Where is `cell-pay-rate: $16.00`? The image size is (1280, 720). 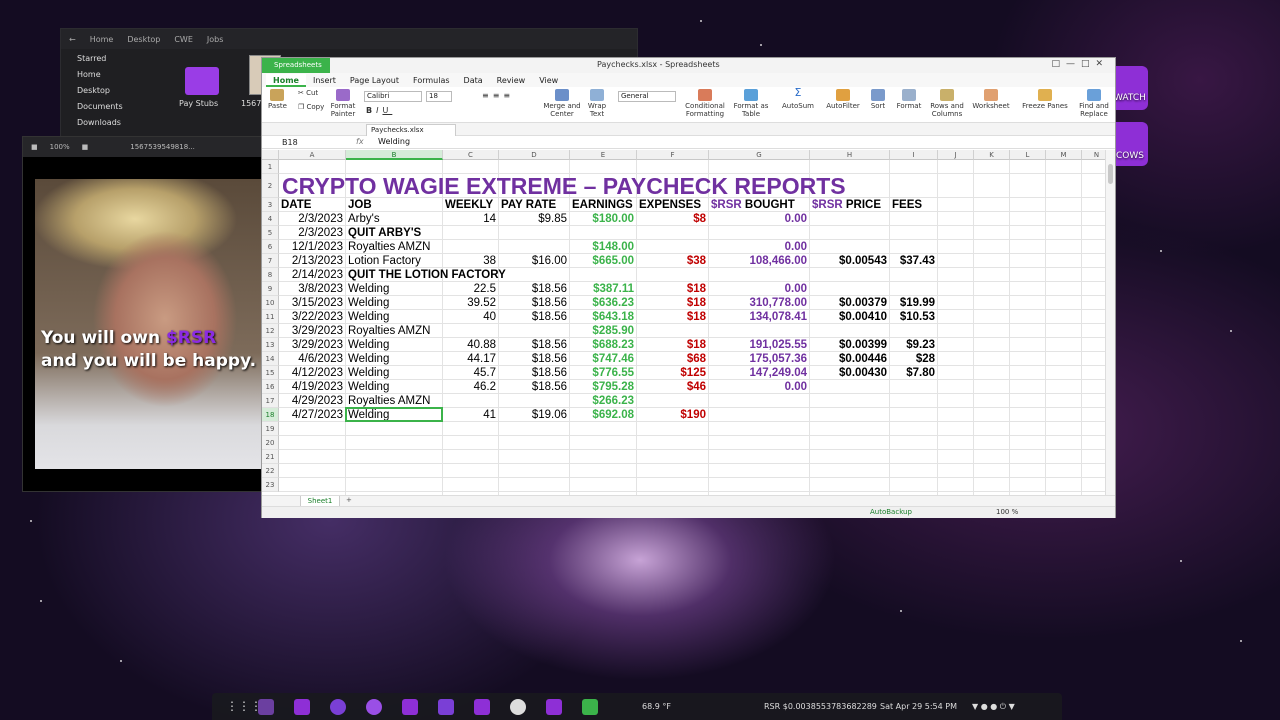 cell-pay-rate: $16.00 is located at coordinates (533, 261).